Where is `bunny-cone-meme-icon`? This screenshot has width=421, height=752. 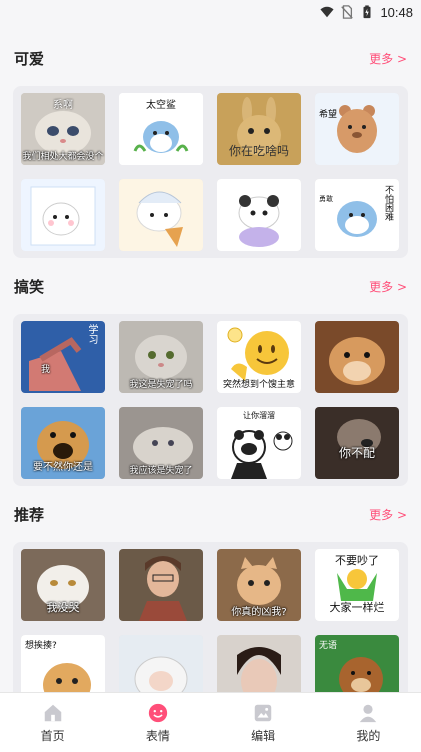
bunny-cone-meme-icon is located at coordinates (161, 215).